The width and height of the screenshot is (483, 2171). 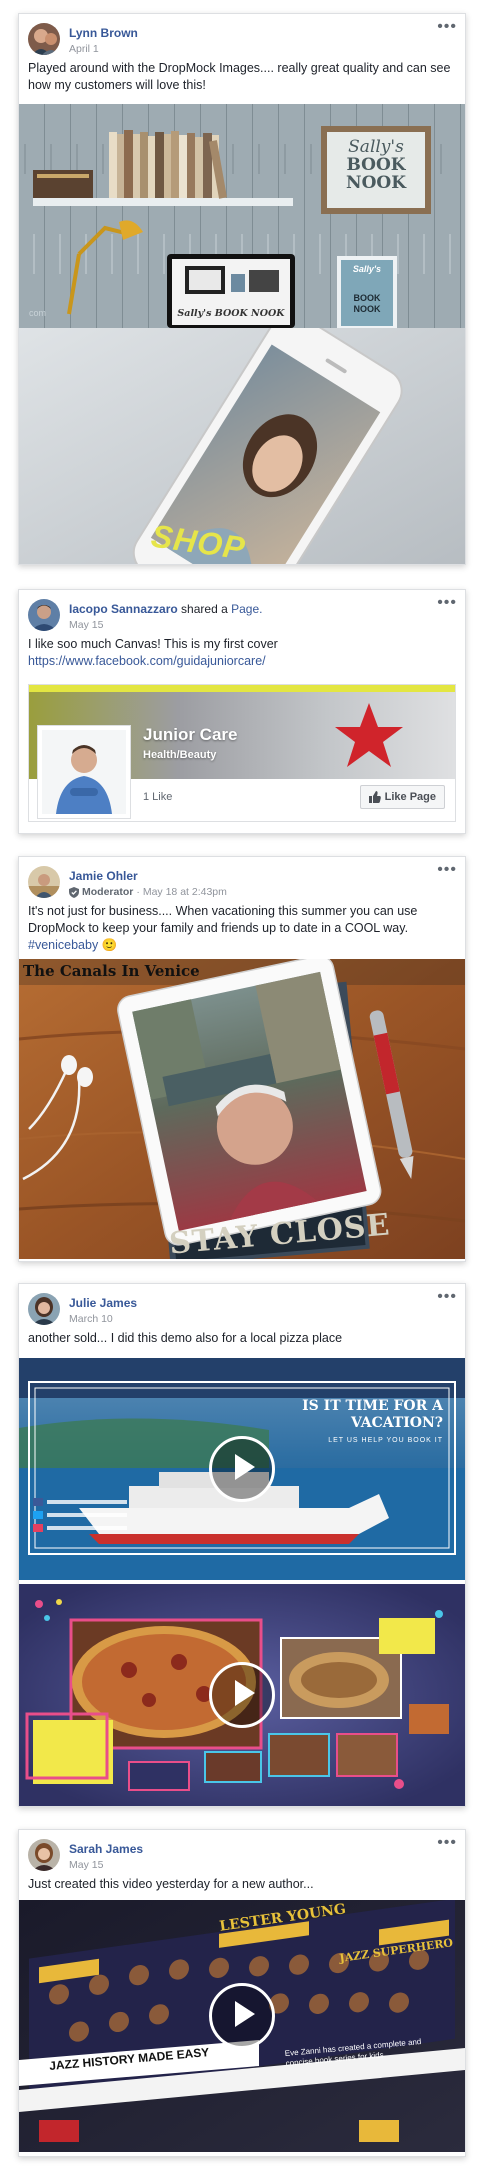 I want to click on post-image-phone: SHOP, so click(x=242, y=446).